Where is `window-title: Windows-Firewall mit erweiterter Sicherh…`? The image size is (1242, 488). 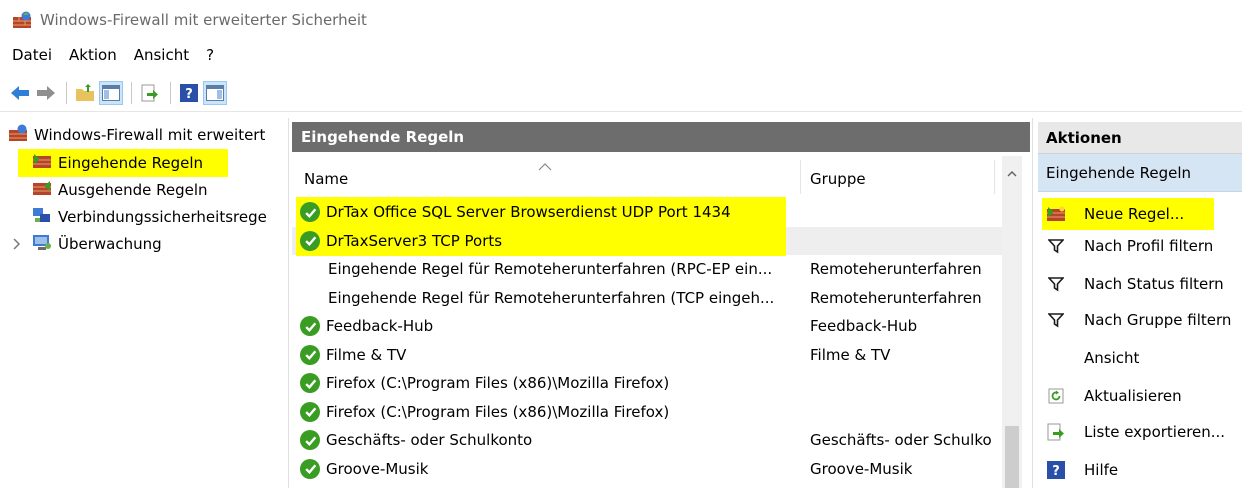
window-title: Windows-Firewall mit erweiterter Sicherh… is located at coordinates (203, 20).